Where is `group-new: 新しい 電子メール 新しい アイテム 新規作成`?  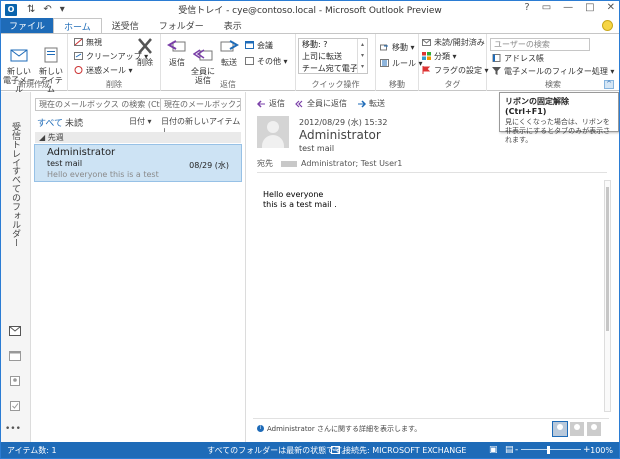
group-new: 新しい 電子メール 新しい アイテム 新規作成 is located at coordinates (34, 64).